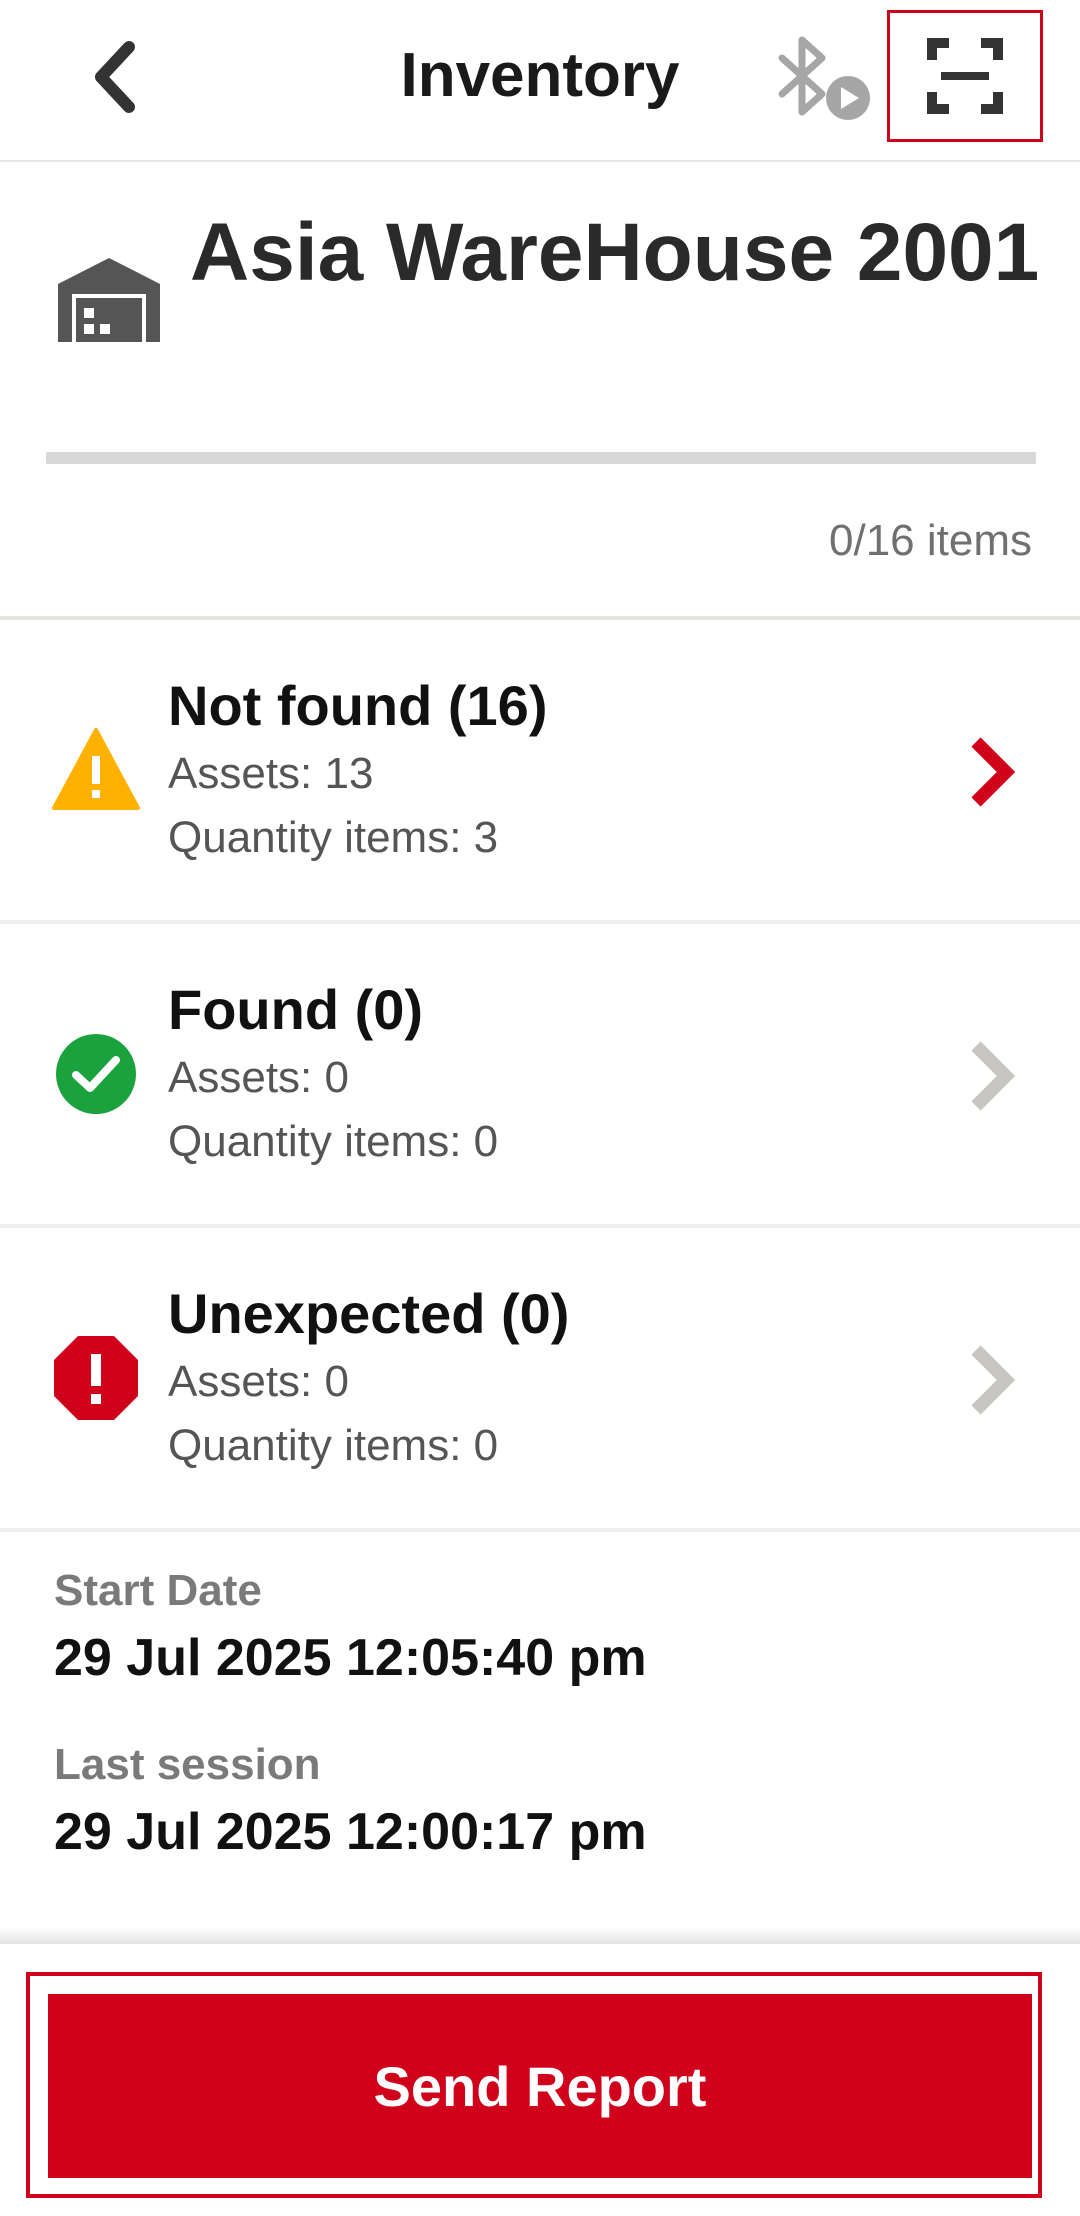 The image size is (1080, 2216). Describe the element at coordinates (350, 1658) in the screenshot. I see `start-date-value: 29 Jul 2025 12:05:40 pm` at that location.